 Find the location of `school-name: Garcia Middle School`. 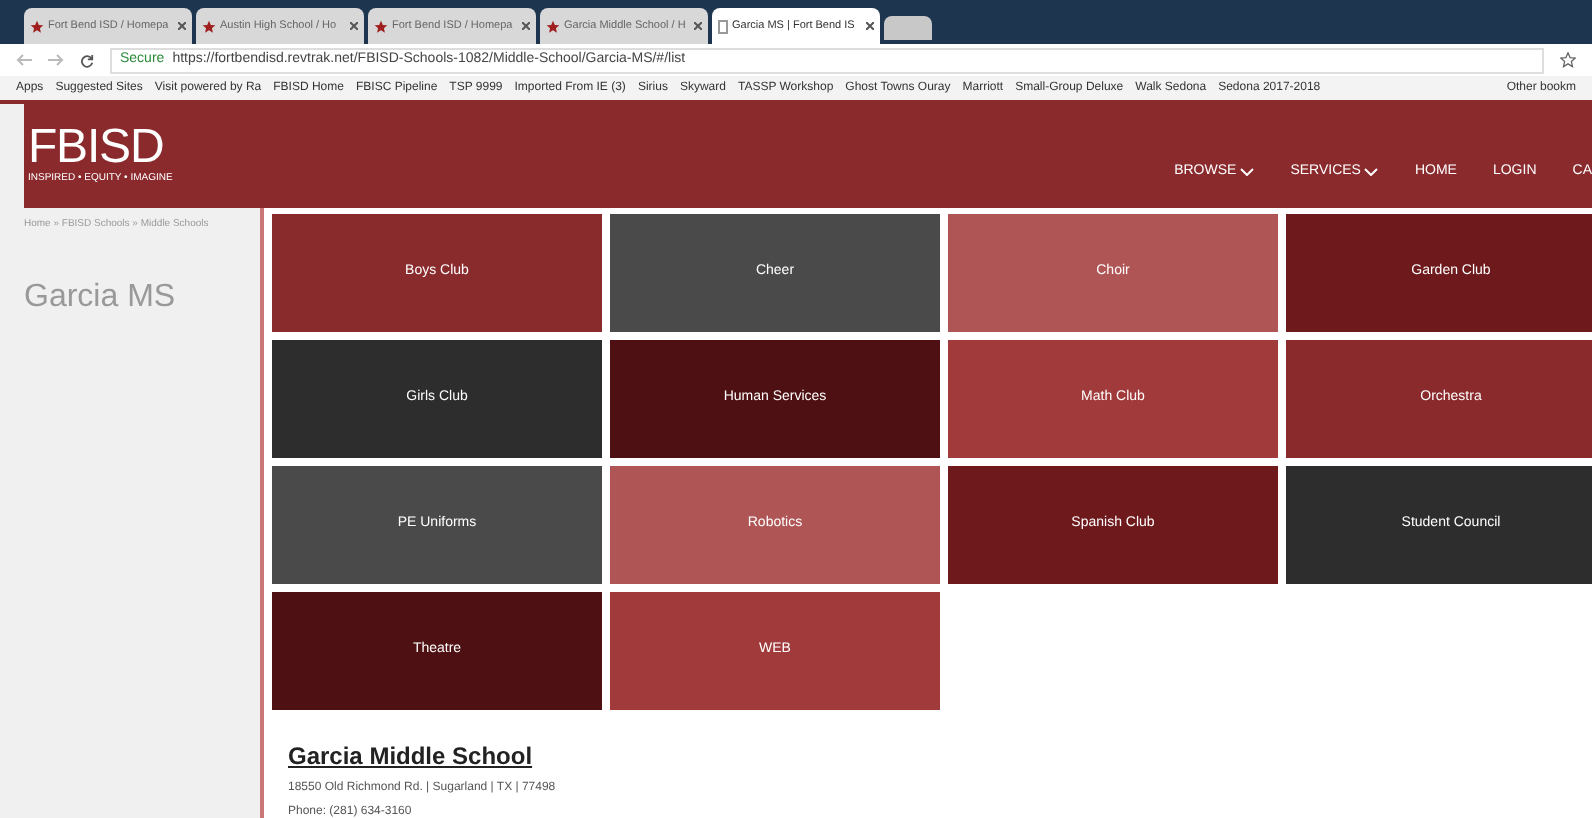

school-name: Garcia Middle School is located at coordinates (940, 756).